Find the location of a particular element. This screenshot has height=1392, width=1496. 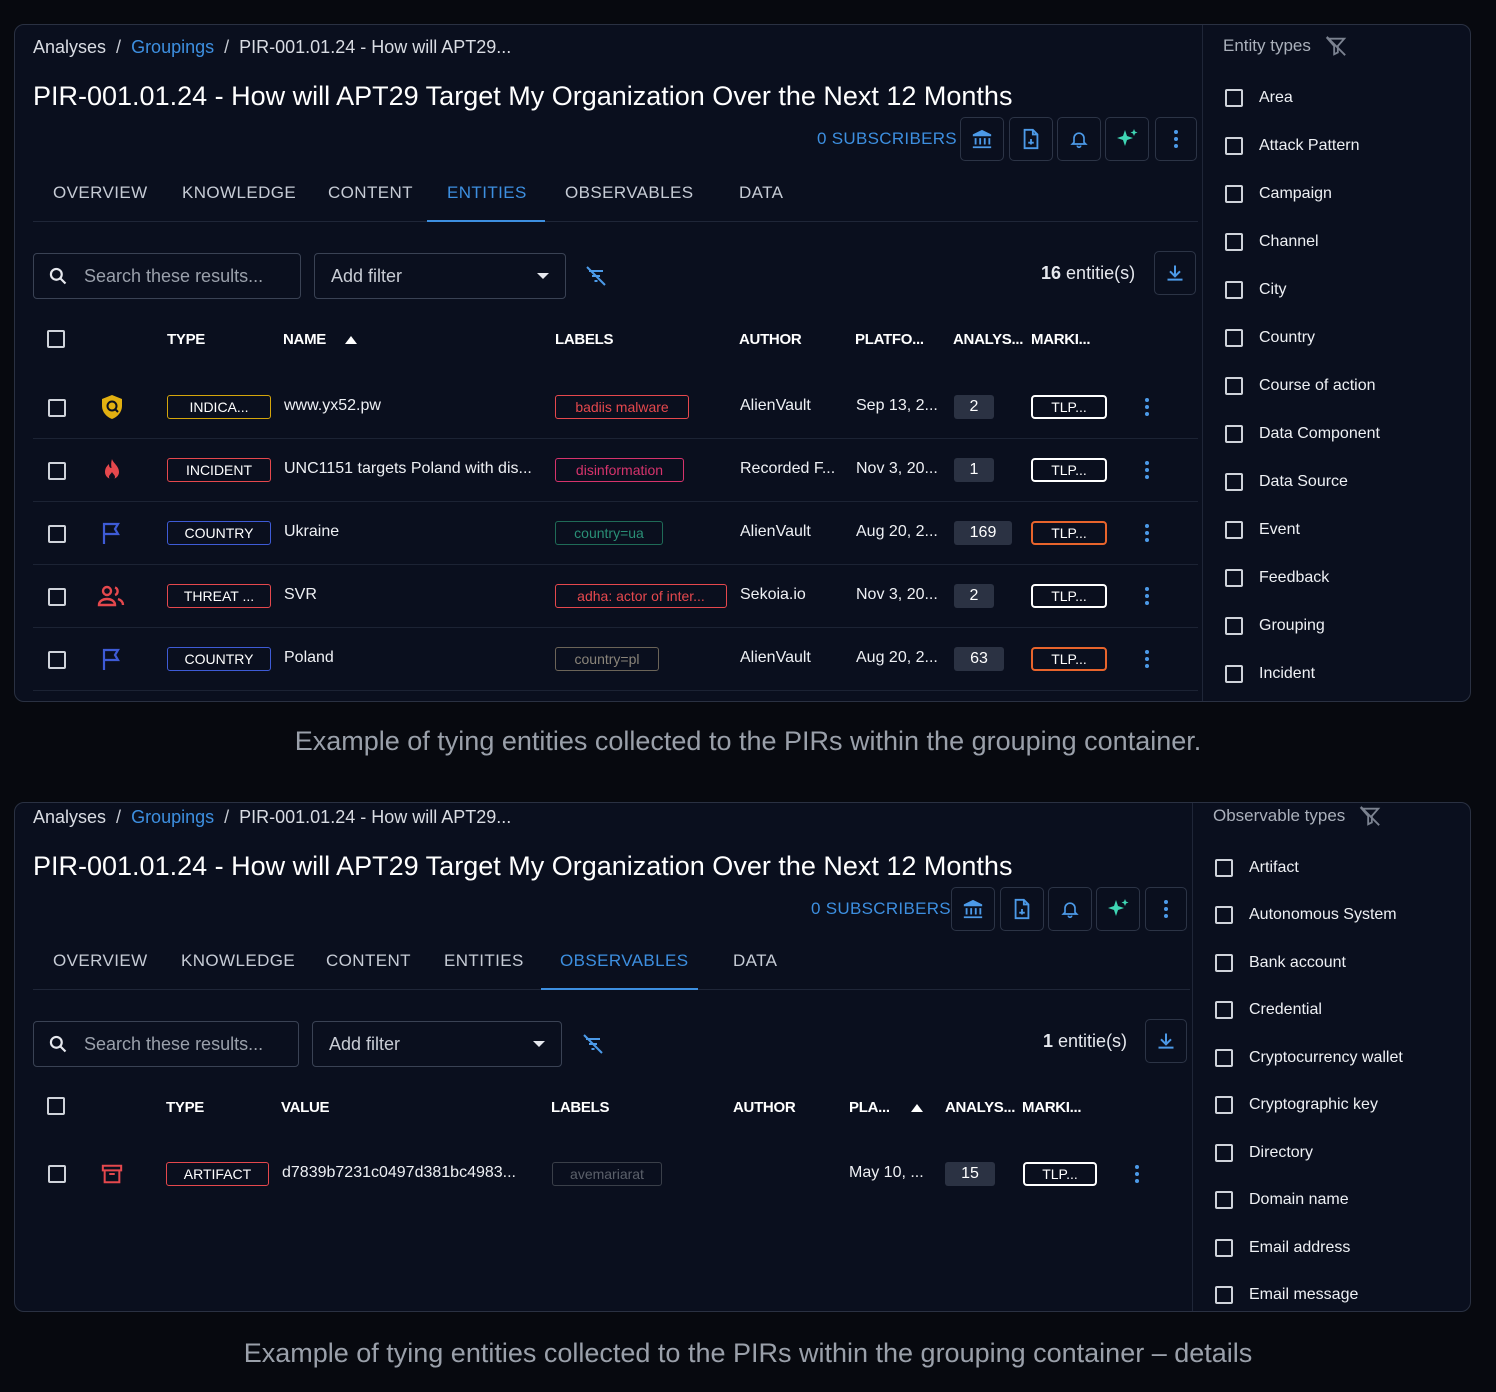

tab-knowledge: KNOWLEDGE is located at coordinates (238, 961).